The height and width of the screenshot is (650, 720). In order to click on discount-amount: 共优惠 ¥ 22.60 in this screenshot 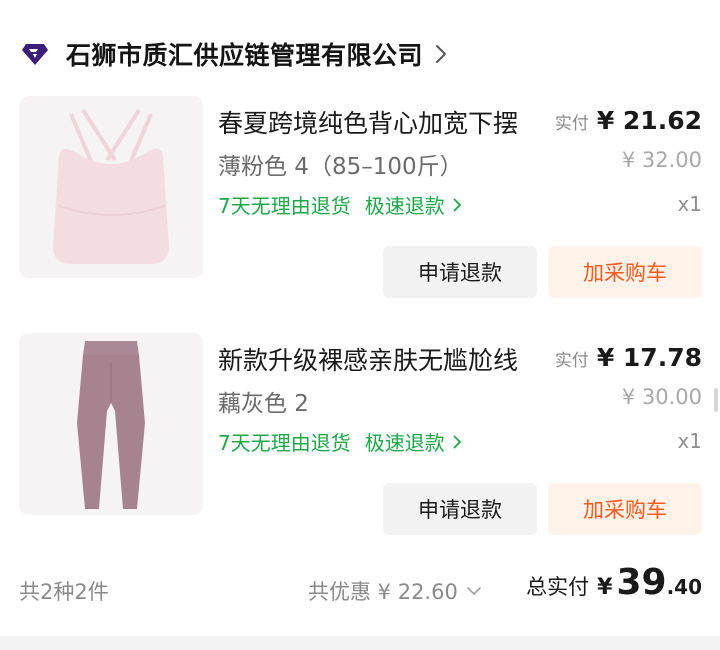, I will do `click(383, 592)`.